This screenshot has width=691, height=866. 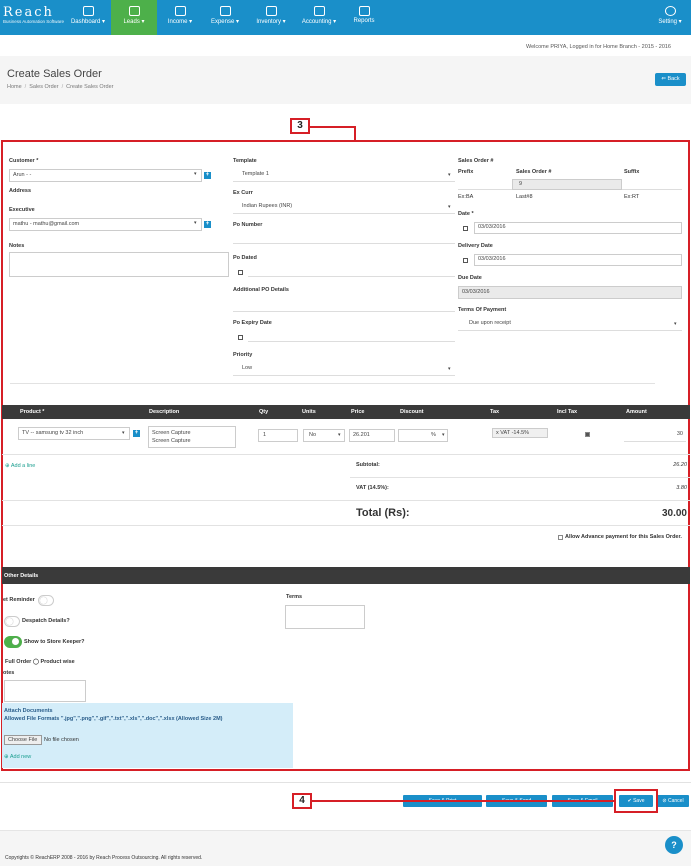 I want to click on incl-tax-checkbox, so click(x=587, y=434).